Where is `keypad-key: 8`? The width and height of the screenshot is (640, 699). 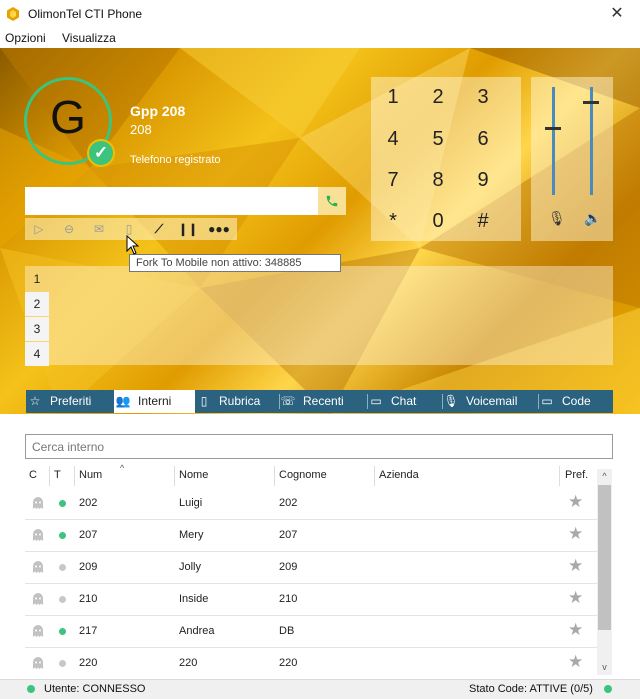
keypad-key: 8 is located at coordinates (438, 180).